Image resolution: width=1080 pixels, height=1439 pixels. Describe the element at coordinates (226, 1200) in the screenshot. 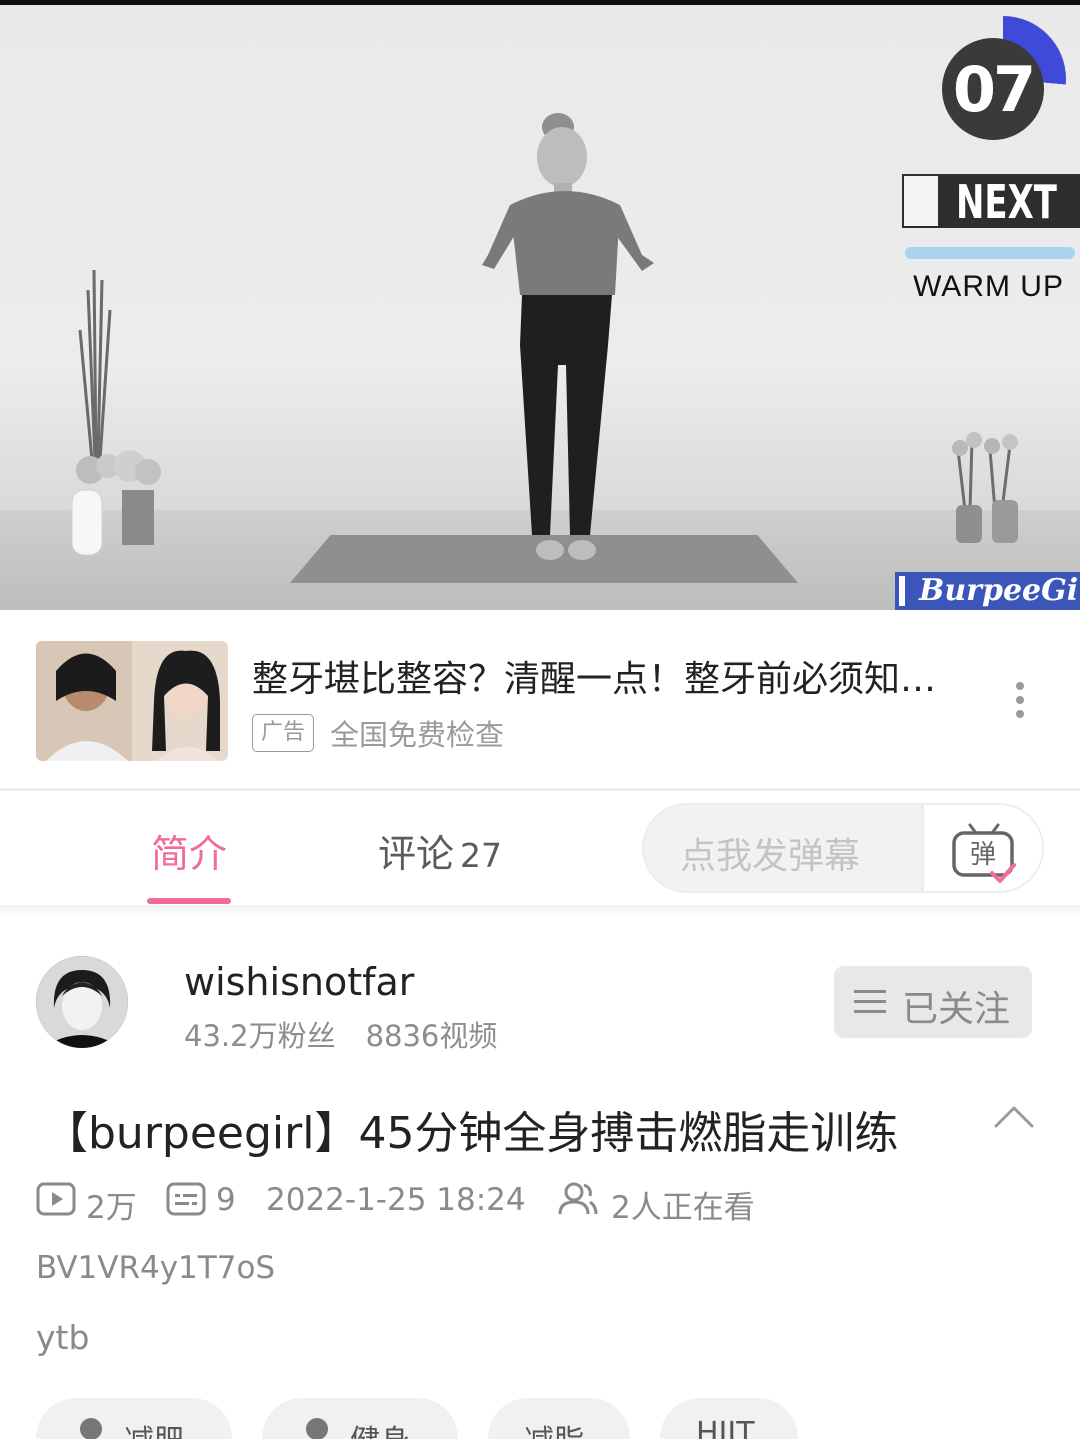

I see `danmaku-count: 9` at that location.